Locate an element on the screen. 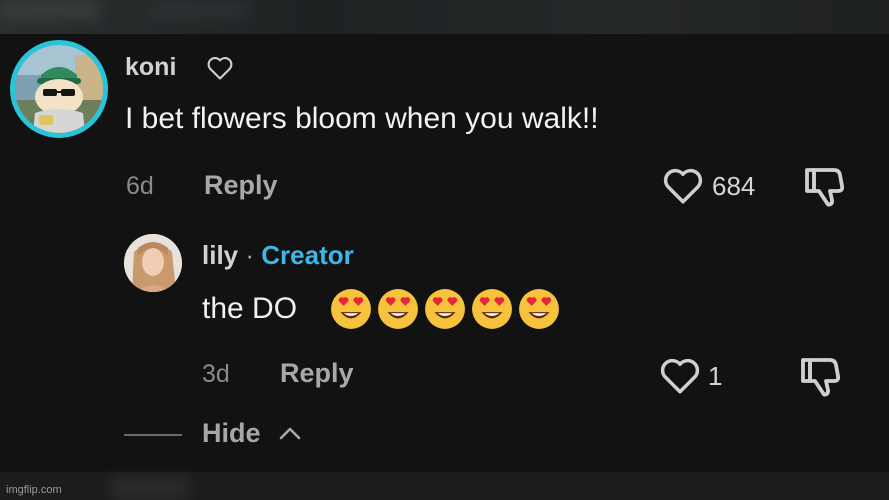 Image resolution: width=889 pixels, height=500 pixels. reply-time: 3d is located at coordinates (216, 374).